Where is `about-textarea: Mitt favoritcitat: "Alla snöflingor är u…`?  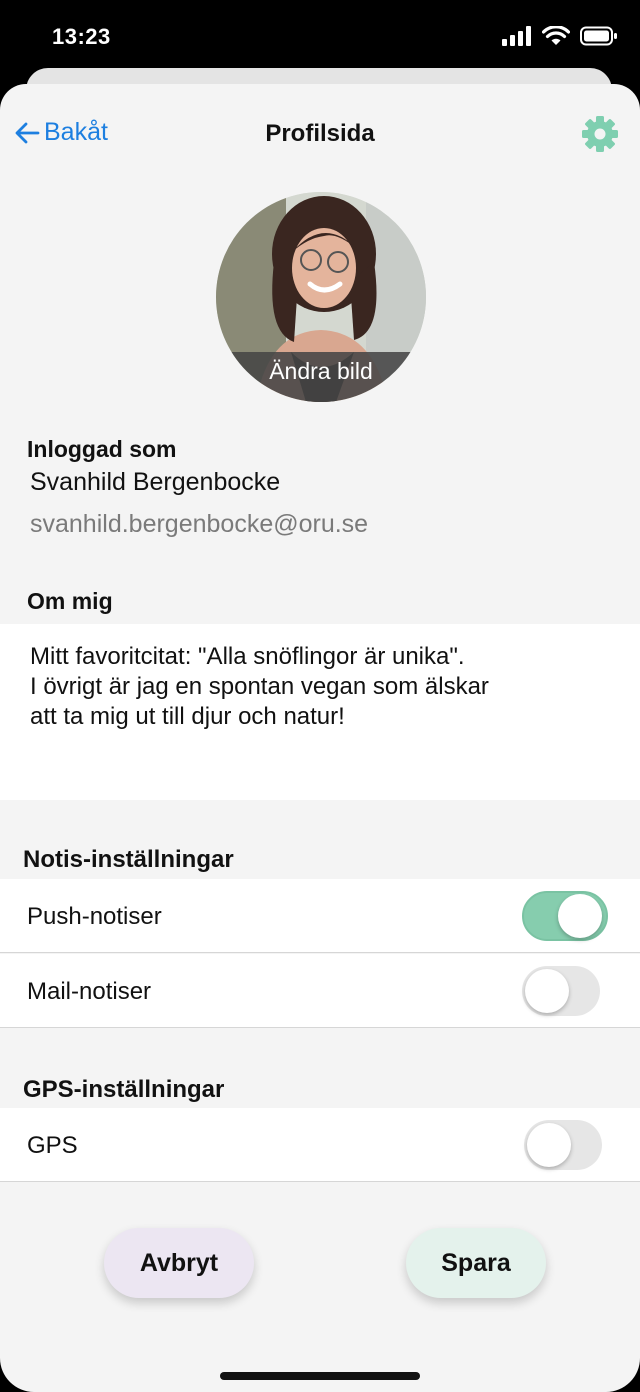
about-textarea: Mitt favoritcitat: "Alla snöflingor är u… is located at coordinates (320, 712).